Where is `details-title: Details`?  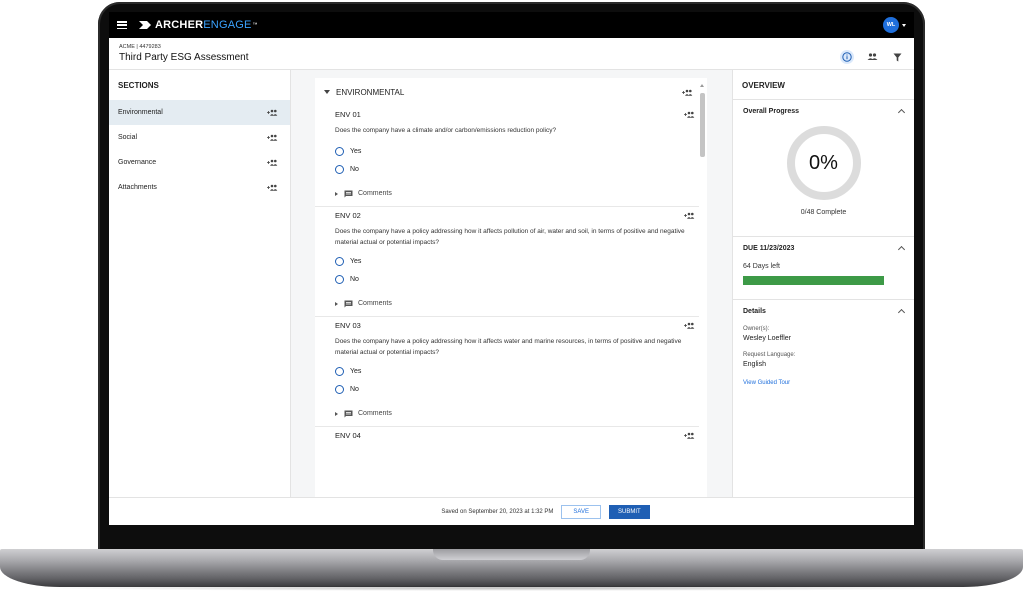
details-title: Details is located at coordinates (754, 311).